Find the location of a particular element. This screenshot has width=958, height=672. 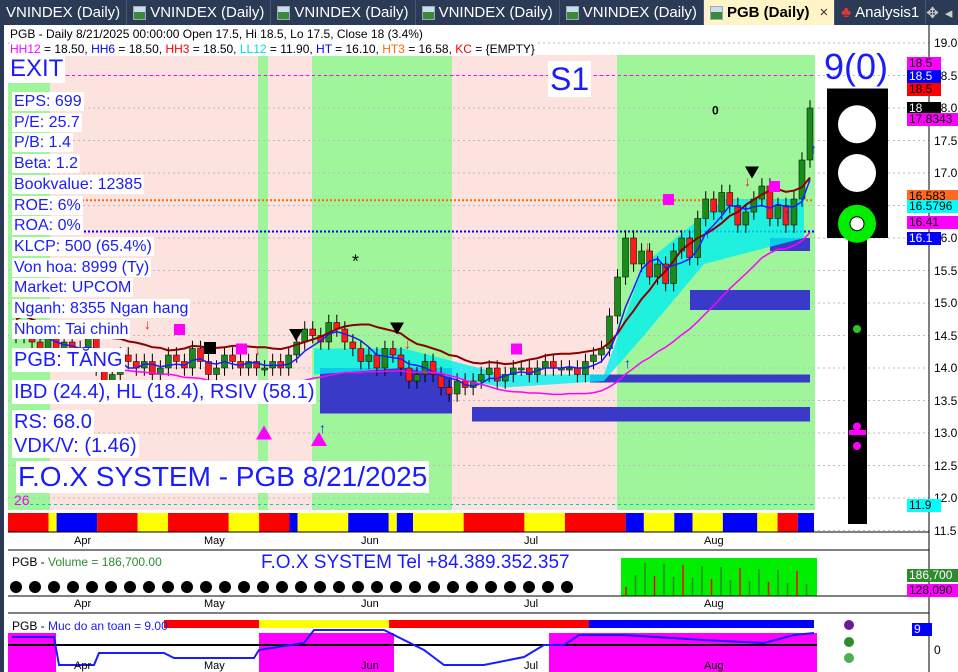

trend-label: PGB: TĂNG is located at coordinates (68, 360).